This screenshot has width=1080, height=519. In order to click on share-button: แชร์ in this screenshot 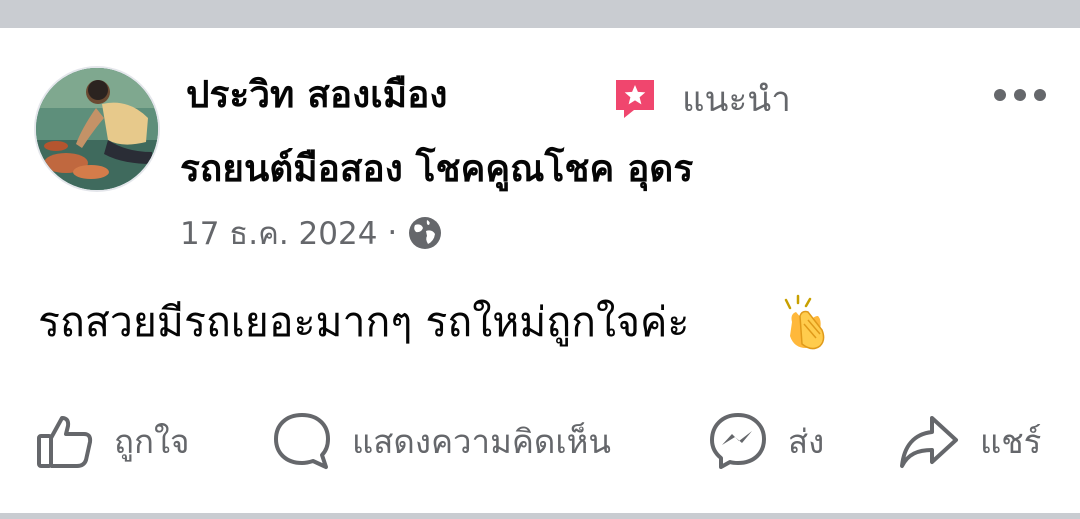, I will do `click(969, 441)`.